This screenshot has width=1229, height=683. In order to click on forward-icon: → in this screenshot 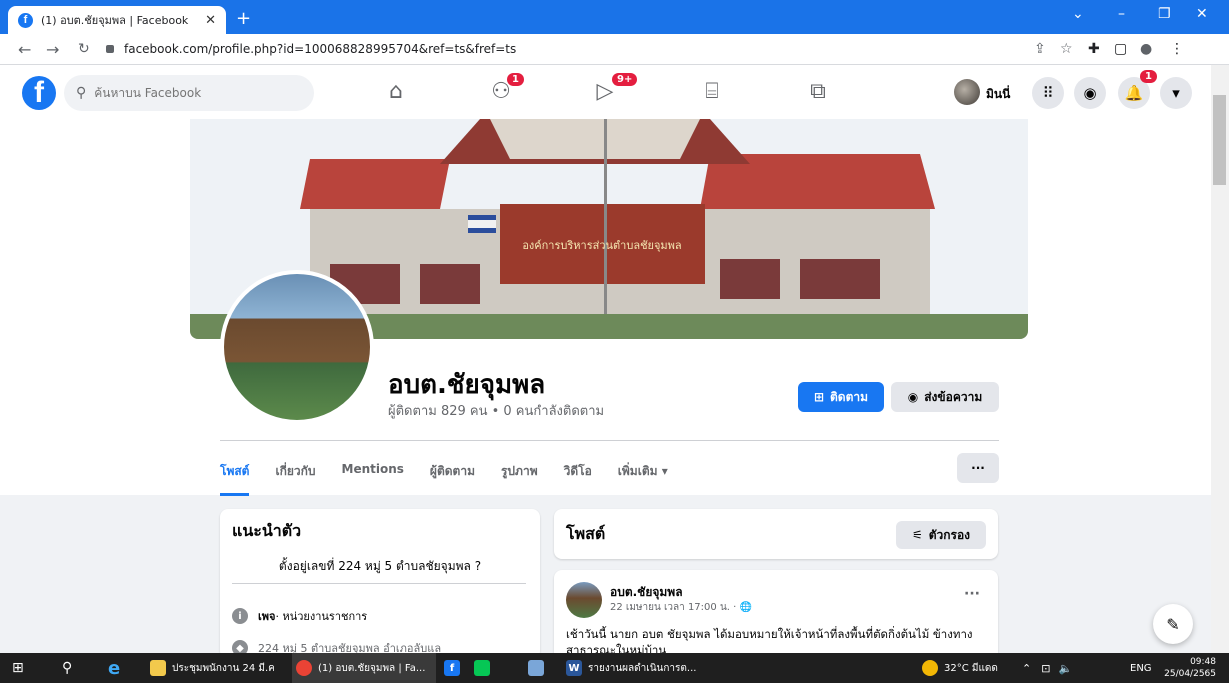, I will do `click(52, 49)`.